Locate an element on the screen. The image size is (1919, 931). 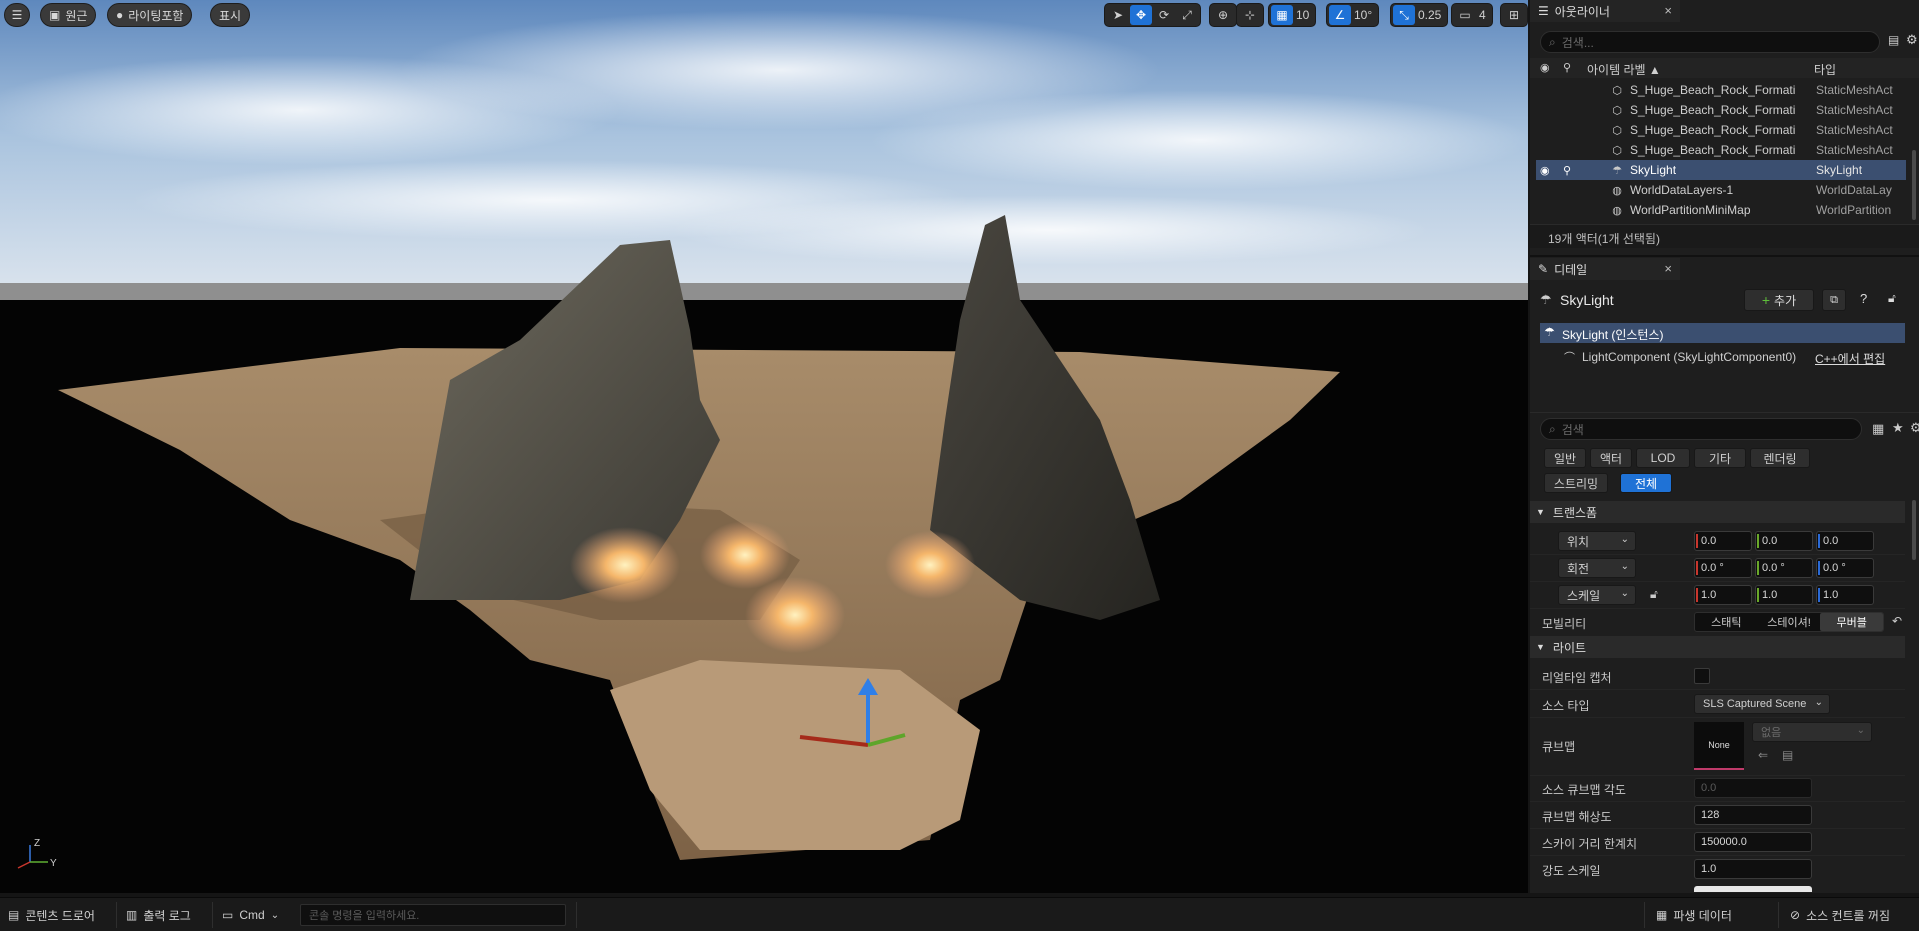
outliner-tab: ☰ 아웃라이너 × is located at coordinates (1605, 11).